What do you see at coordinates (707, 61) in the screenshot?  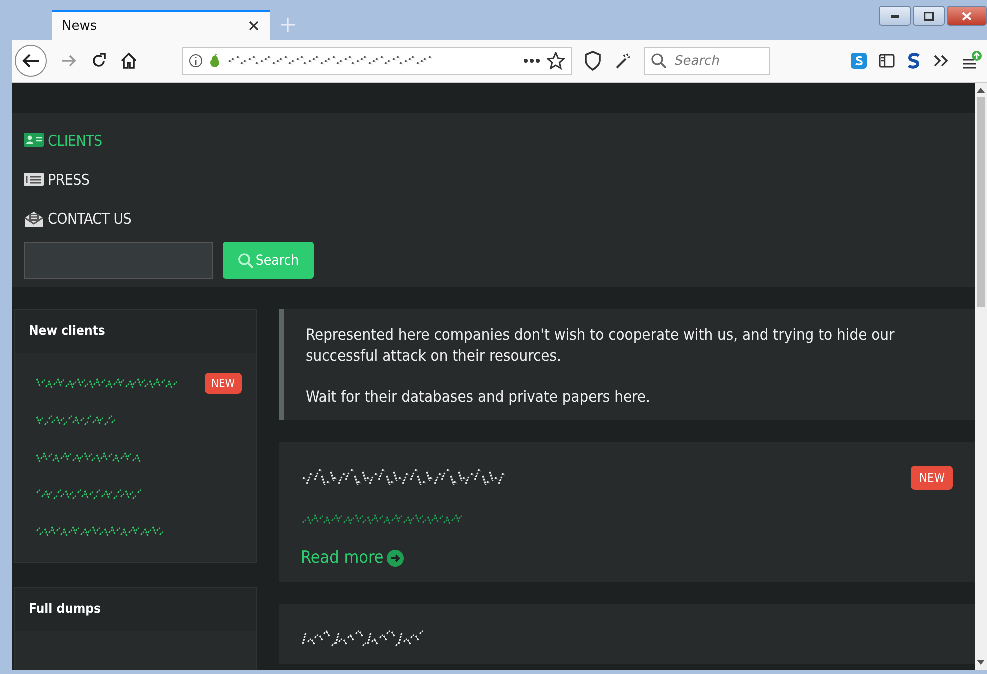 I see `search-box: Search` at bounding box center [707, 61].